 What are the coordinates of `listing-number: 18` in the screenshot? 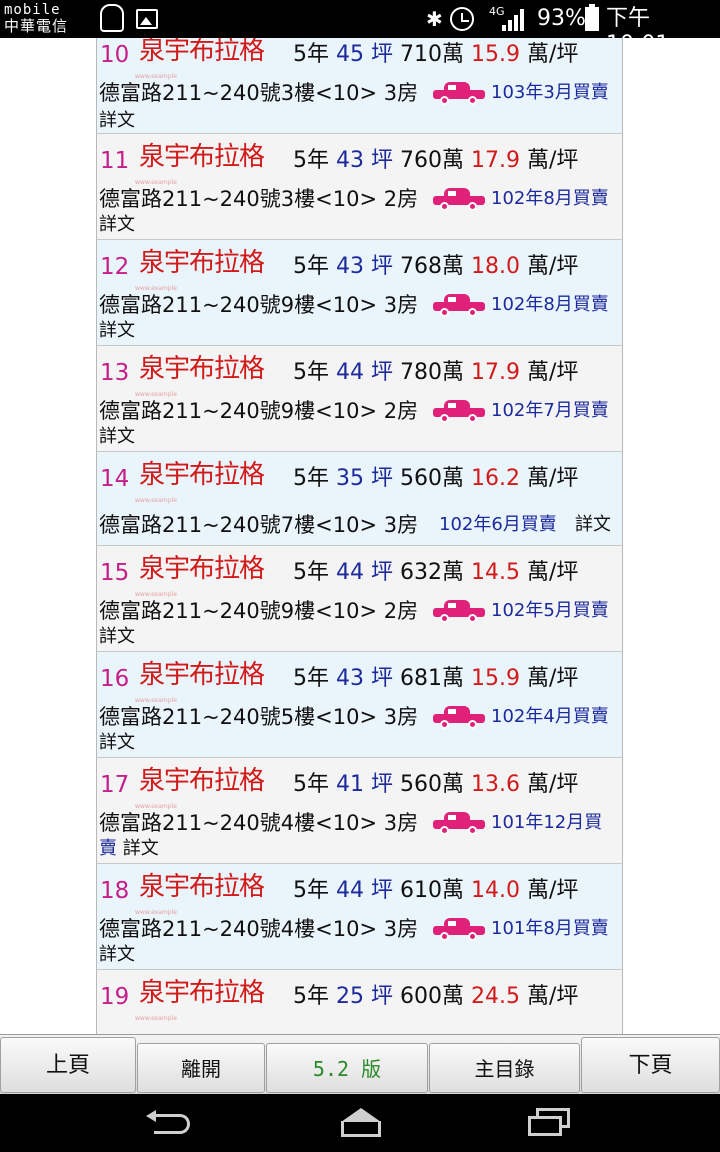 It's located at (115, 891).